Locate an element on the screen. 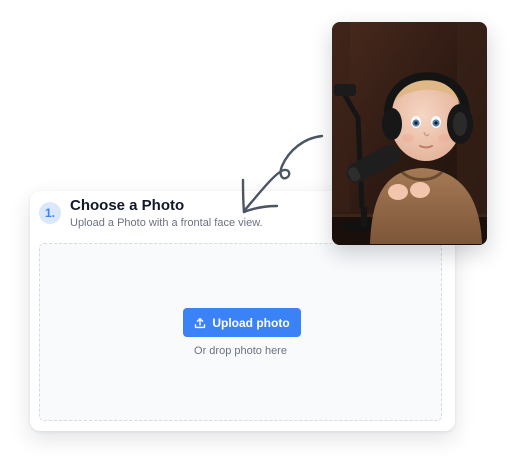 The height and width of the screenshot is (470, 518). upload-icon is located at coordinates (200, 323).